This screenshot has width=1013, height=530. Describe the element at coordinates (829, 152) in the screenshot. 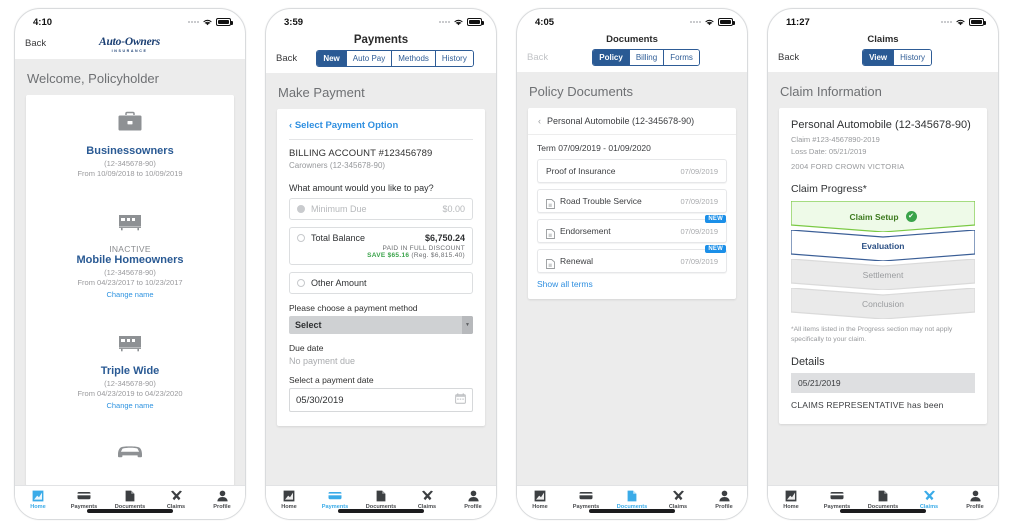

I see `loss-date: Loss Date: 05/21/2019` at that location.